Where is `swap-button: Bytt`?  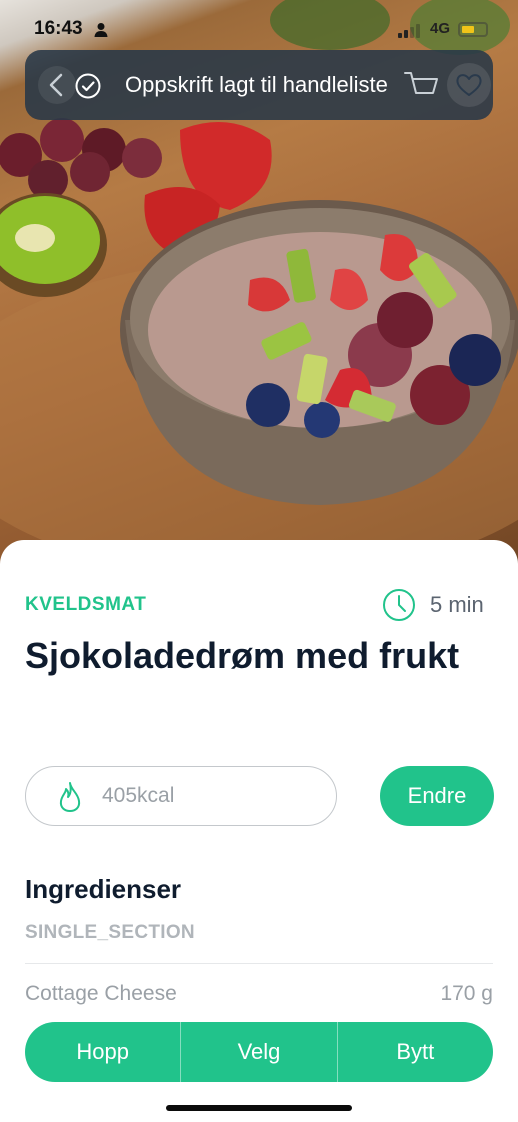
swap-button: Bytt is located at coordinates (415, 1052).